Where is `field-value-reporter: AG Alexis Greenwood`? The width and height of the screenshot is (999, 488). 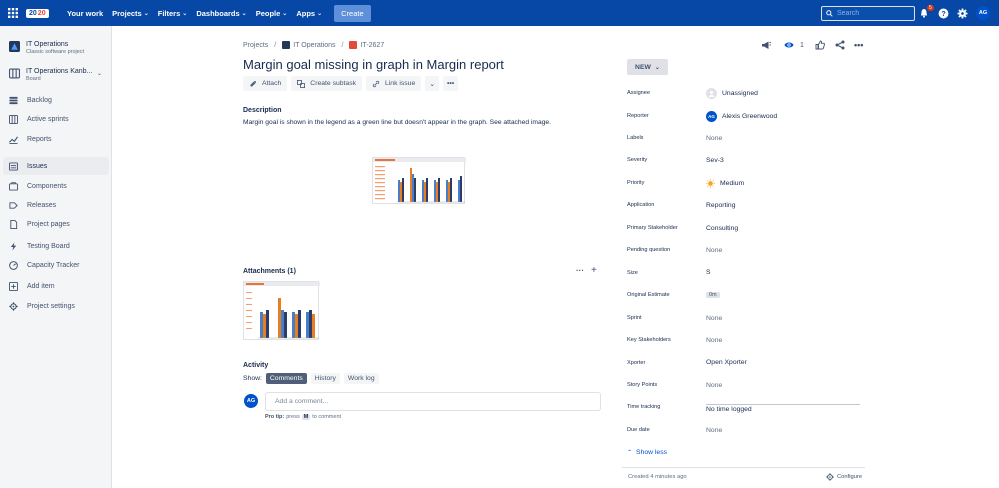
field-value-reporter: AG Alexis Greenwood is located at coordinates (741, 116).